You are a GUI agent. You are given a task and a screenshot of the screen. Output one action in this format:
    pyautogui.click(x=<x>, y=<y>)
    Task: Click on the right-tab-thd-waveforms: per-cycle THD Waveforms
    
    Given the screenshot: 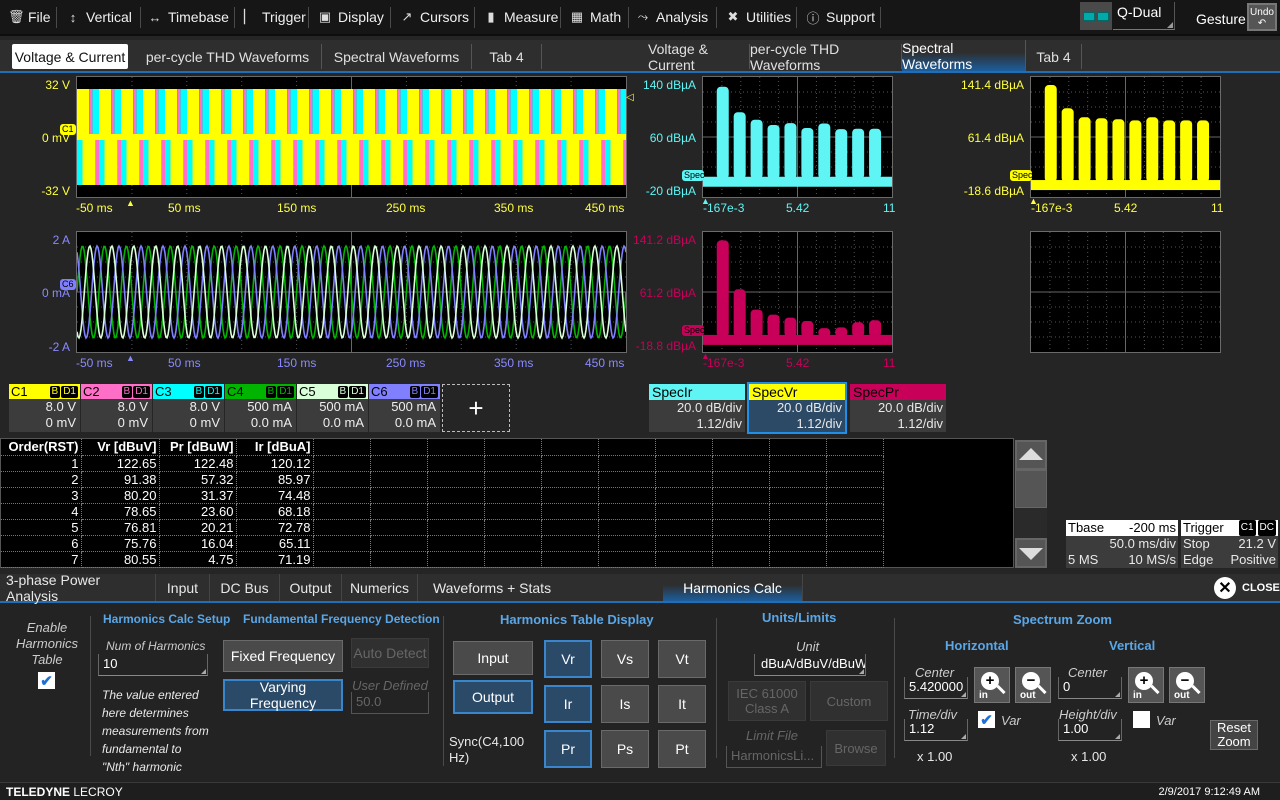 What is the action you would take?
    pyautogui.click(x=826, y=57)
    